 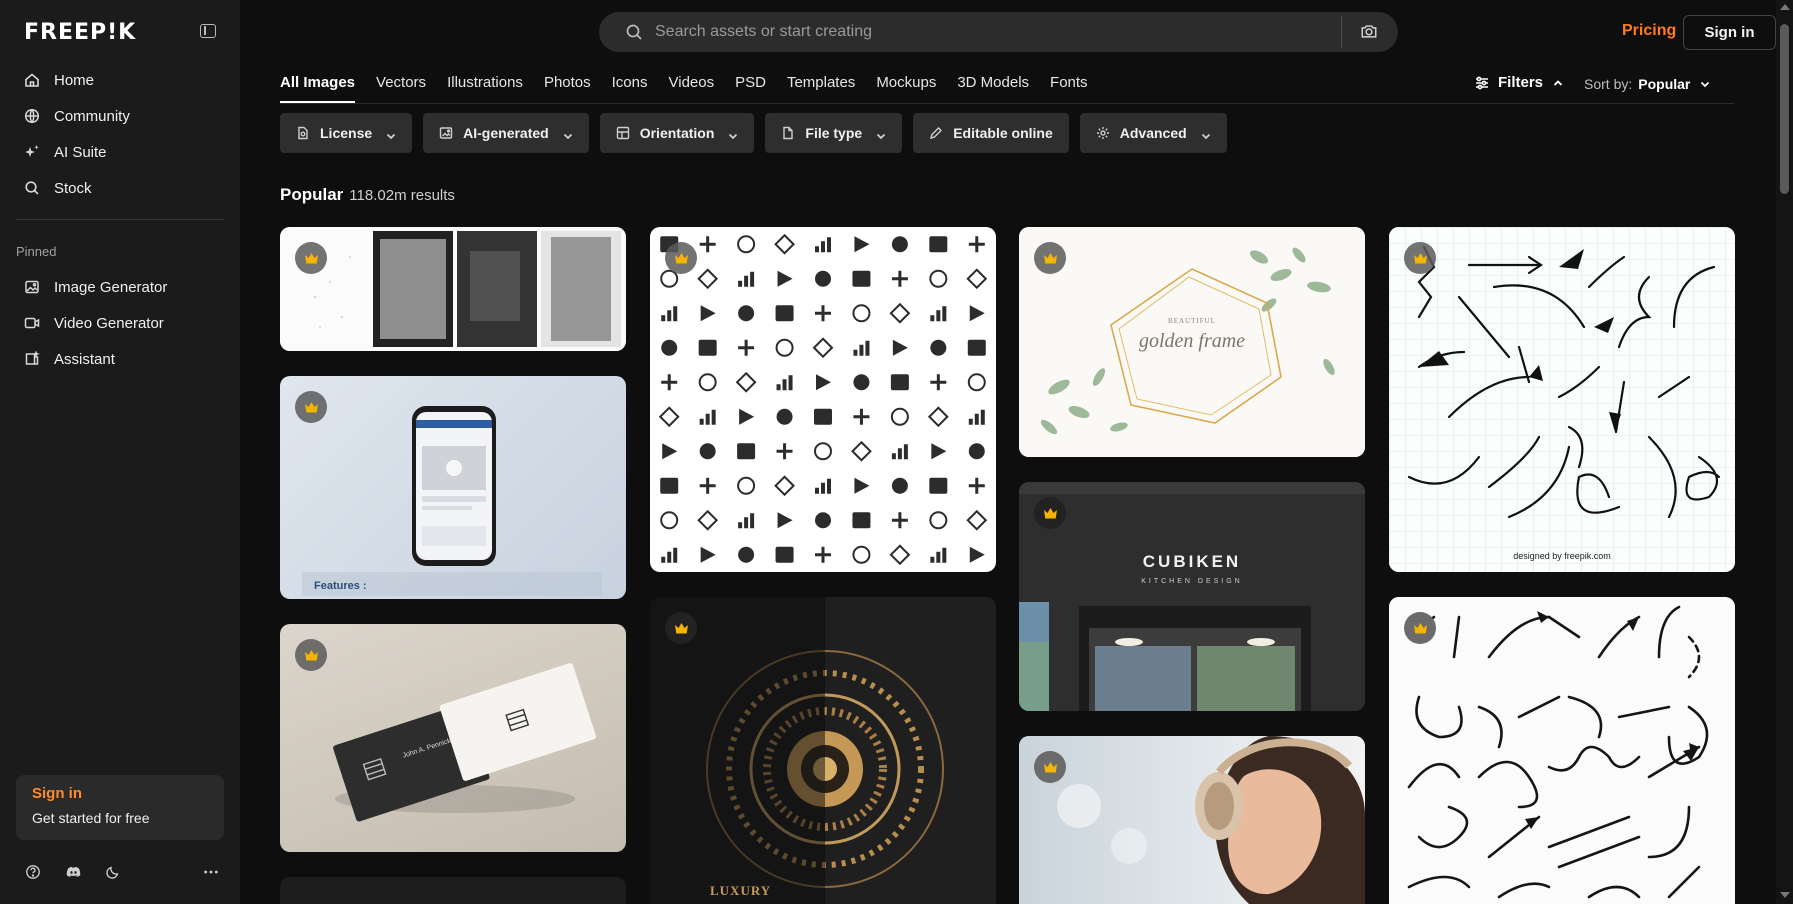 What do you see at coordinates (120, 152) in the screenshot?
I see `sidebar-item-ai-suite: AI Suite` at bounding box center [120, 152].